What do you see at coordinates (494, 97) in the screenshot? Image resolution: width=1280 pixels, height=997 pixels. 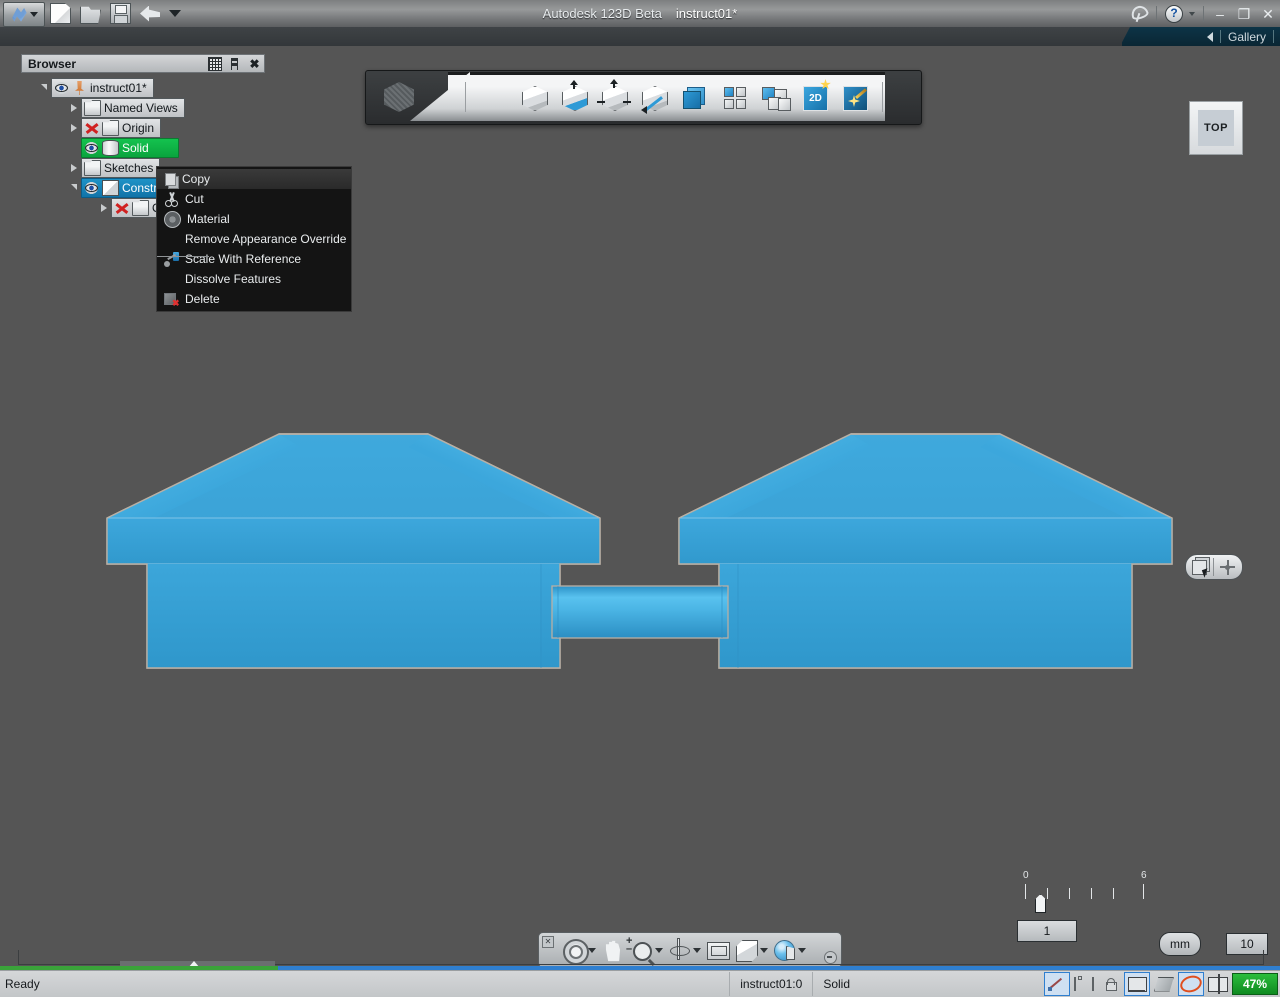 I see `sketch-pencil-tool` at bounding box center [494, 97].